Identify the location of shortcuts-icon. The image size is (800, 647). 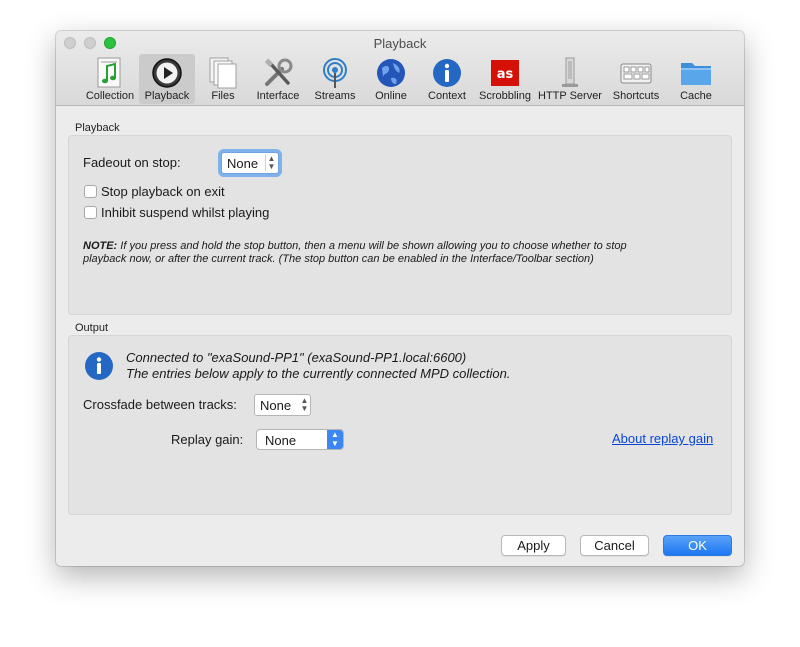
(636, 73).